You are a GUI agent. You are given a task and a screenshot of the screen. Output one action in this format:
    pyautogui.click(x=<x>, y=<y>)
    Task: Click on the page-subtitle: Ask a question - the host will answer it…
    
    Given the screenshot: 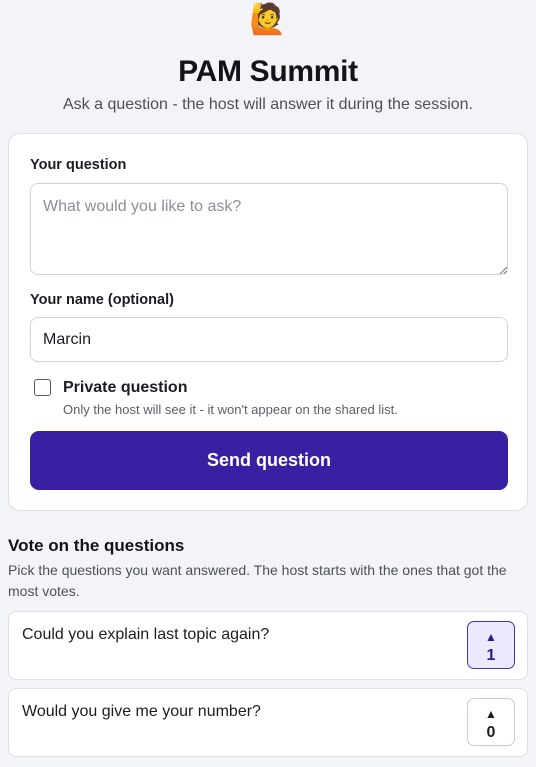 What is the action you would take?
    pyautogui.click(x=268, y=104)
    